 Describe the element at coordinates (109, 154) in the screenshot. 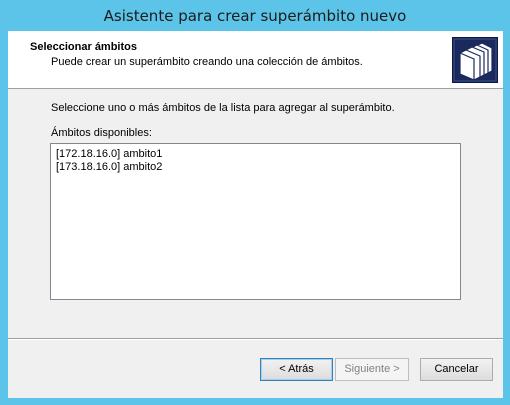

I see `list-item-scope-1: [172.18.16.0] ambito1` at that location.